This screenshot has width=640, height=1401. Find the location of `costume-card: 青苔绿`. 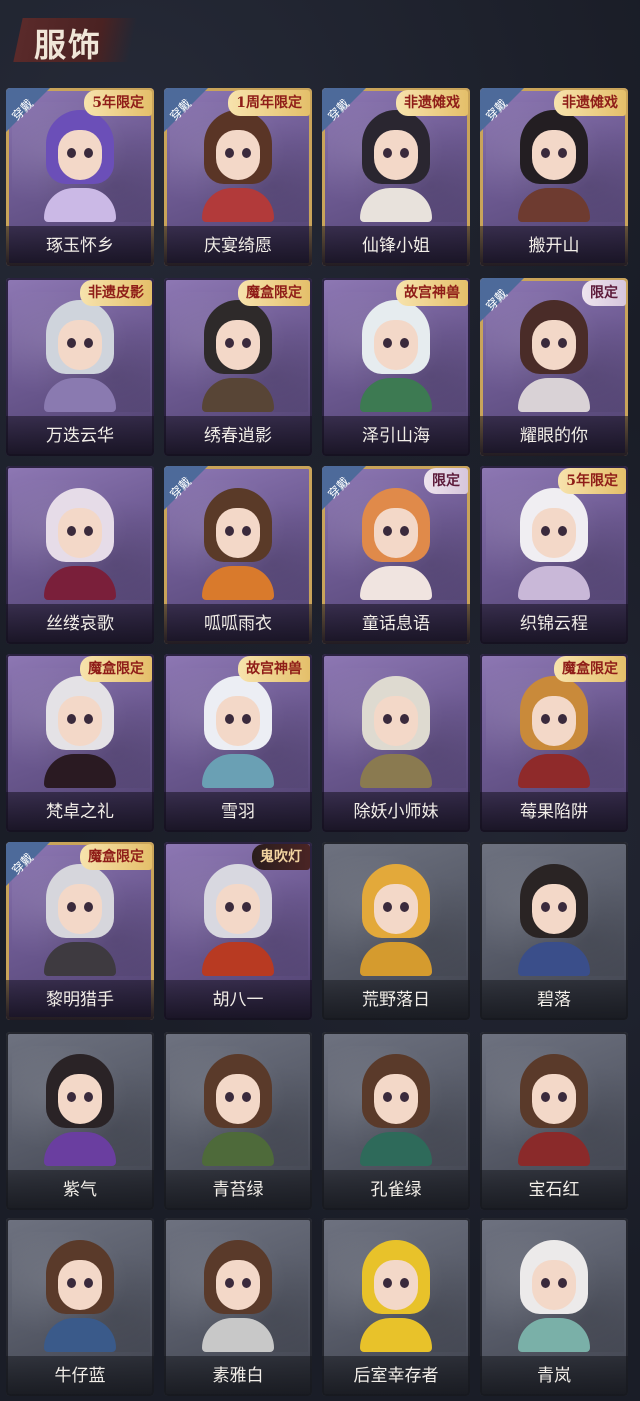

costume-card: 青苔绿 is located at coordinates (238, 1121).